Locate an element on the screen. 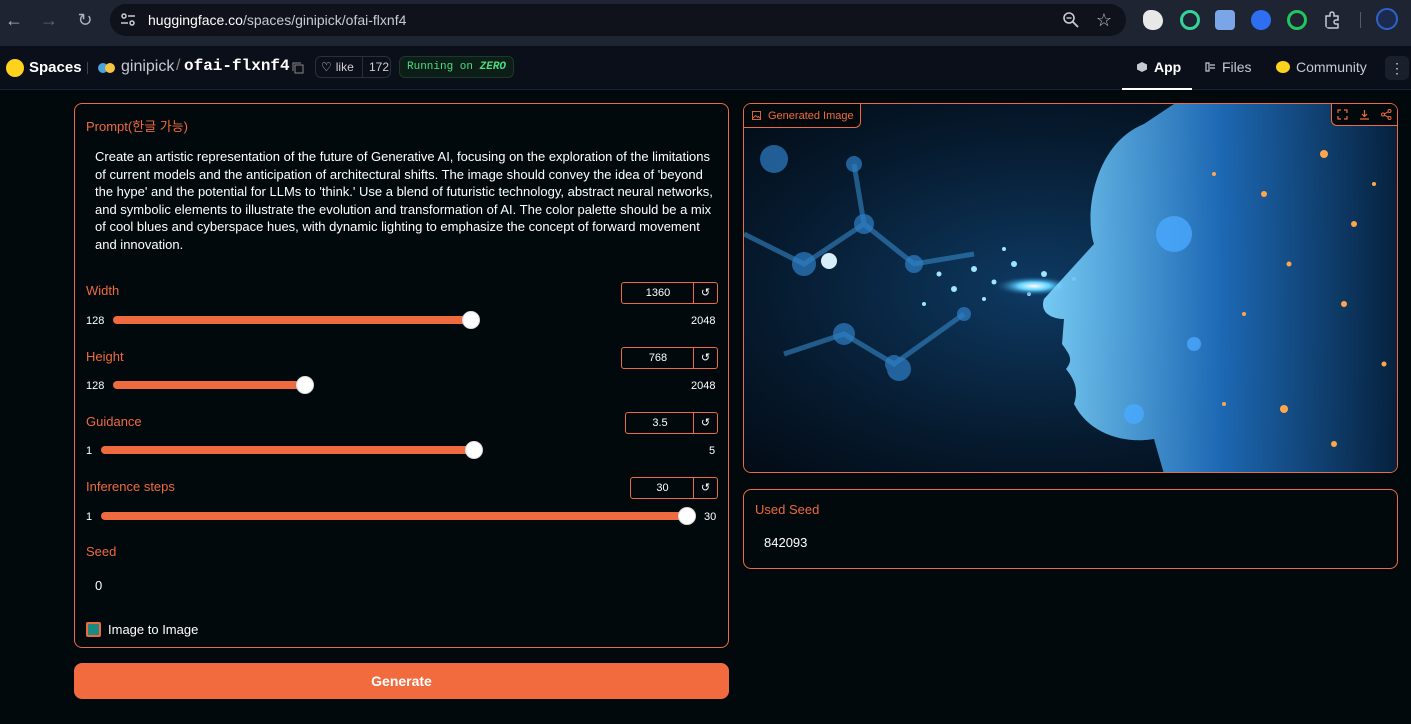 Image resolution: width=1411 pixels, height=724 pixels. extension-robot-icon is located at coordinates (1225, 20).